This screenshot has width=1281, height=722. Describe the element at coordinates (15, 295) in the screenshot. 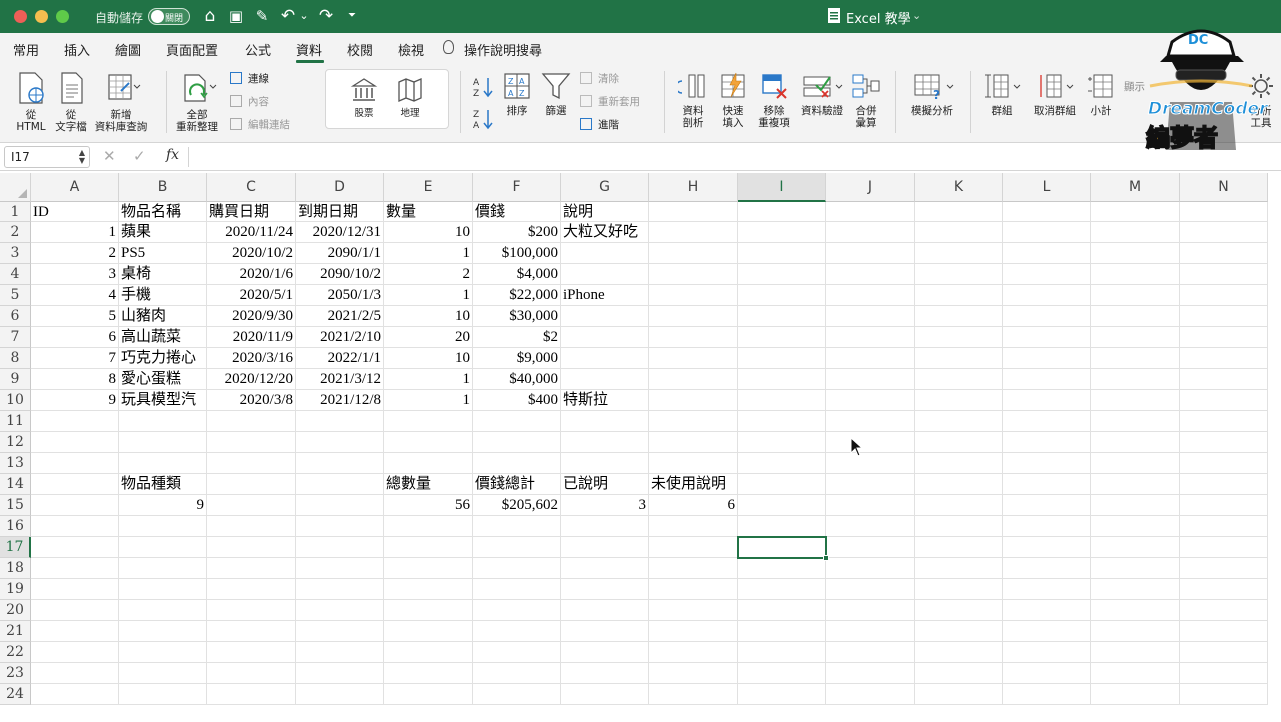

I see `row-header-5: 5` at that location.